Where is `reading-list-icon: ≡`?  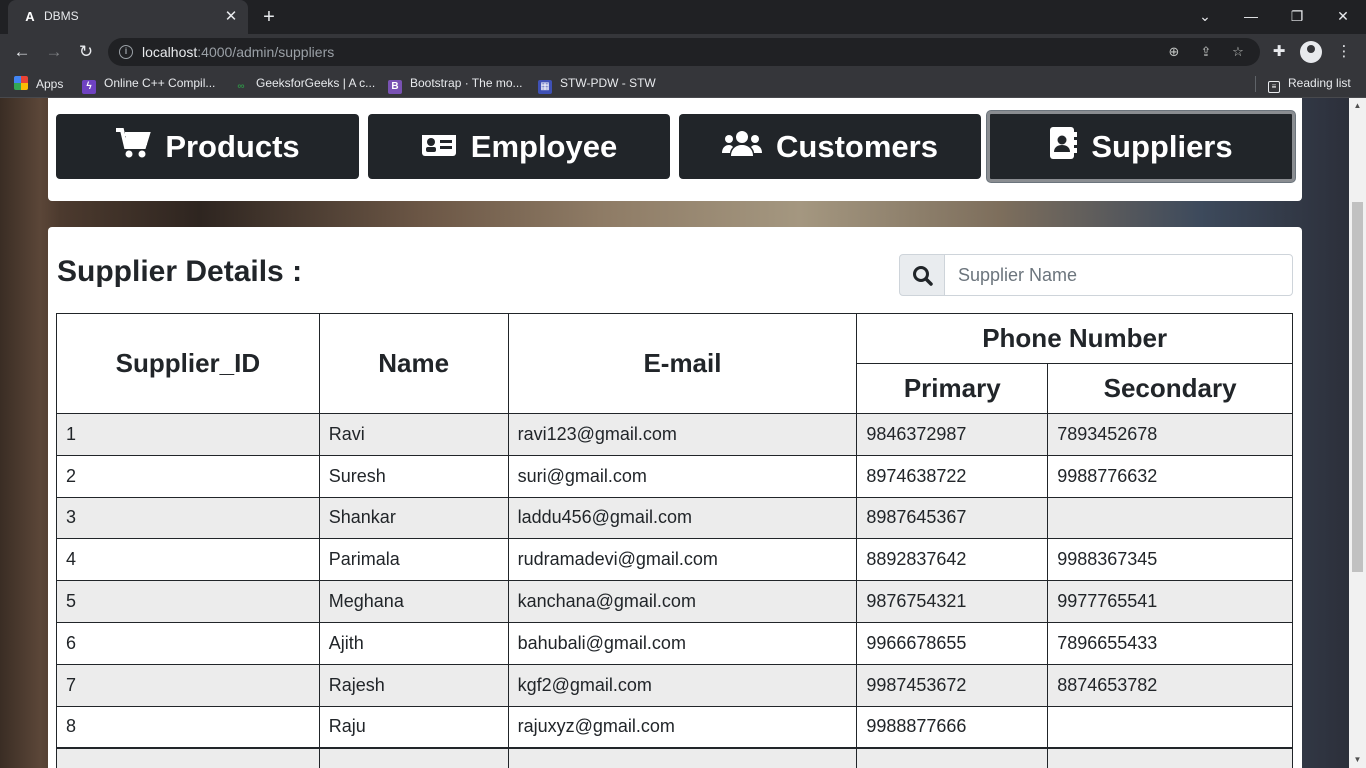
reading-list-icon: ≡ is located at coordinates (1274, 87).